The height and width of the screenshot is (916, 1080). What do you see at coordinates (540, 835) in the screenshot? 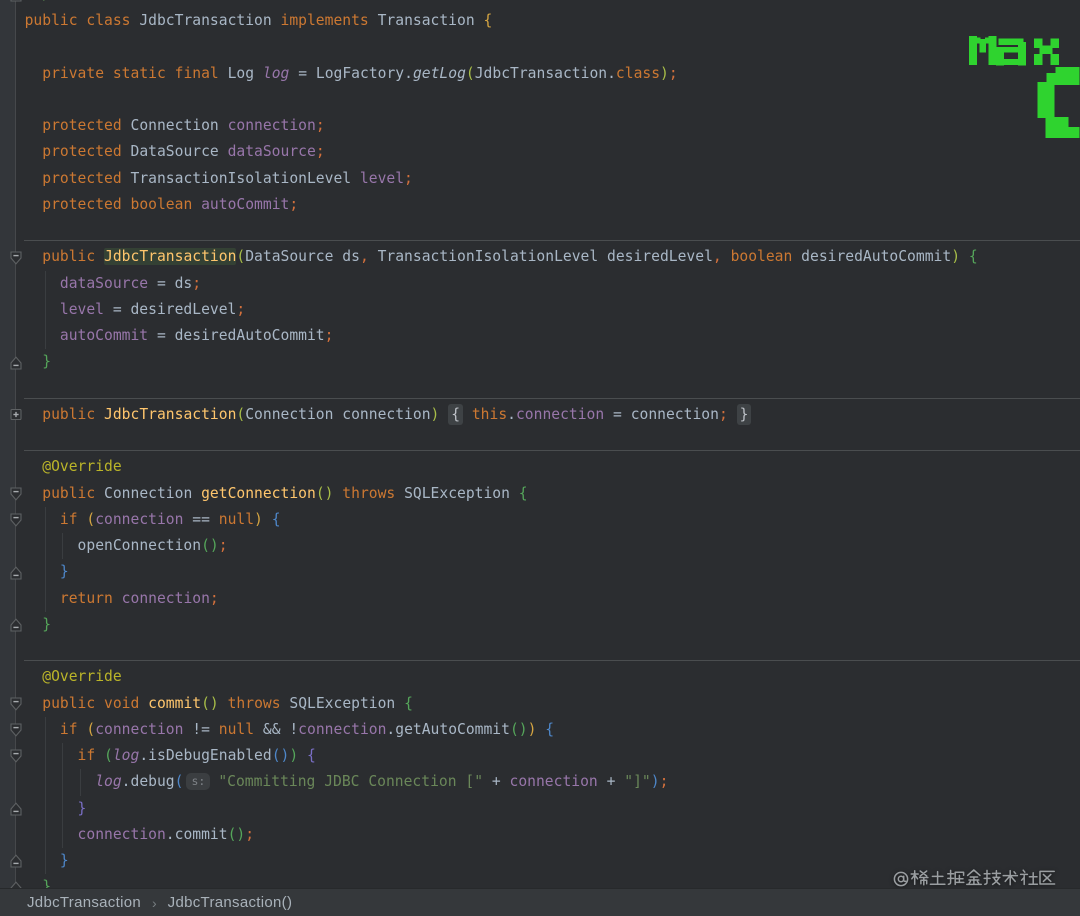
I see `code-line-32: connection.commit();` at bounding box center [540, 835].